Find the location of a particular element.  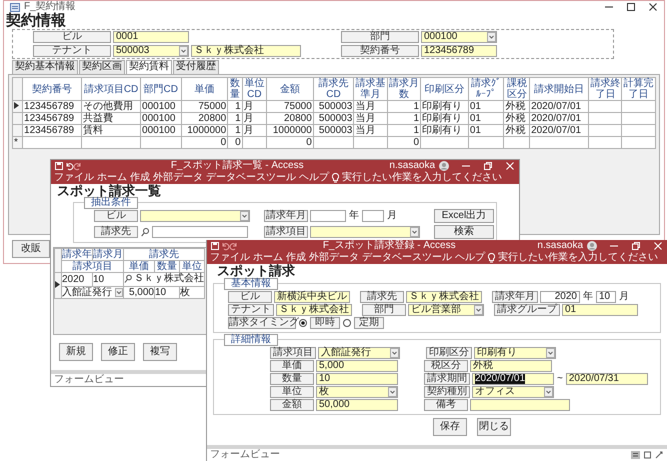

text-field: 0001 is located at coordinates (151, 37).